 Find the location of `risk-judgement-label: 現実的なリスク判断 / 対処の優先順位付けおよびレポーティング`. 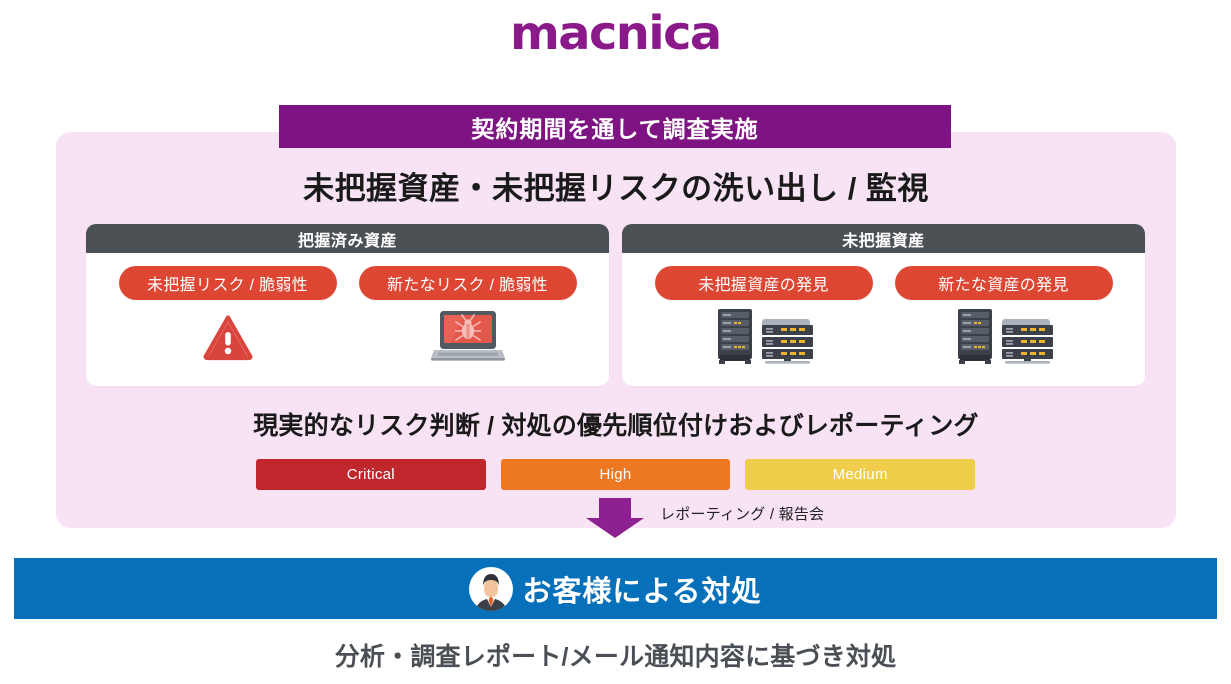

risk-judgement-label: 現実的なリスク判断 / 対処の優先順位付けおよびレポーティング is located at coordinates (616, 426).